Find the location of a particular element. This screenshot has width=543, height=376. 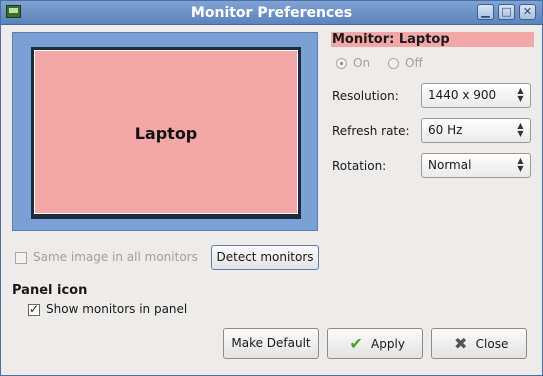

title-bar: Monitor Preferences ▁ □ ✕ is located at coordinates (271, 13).